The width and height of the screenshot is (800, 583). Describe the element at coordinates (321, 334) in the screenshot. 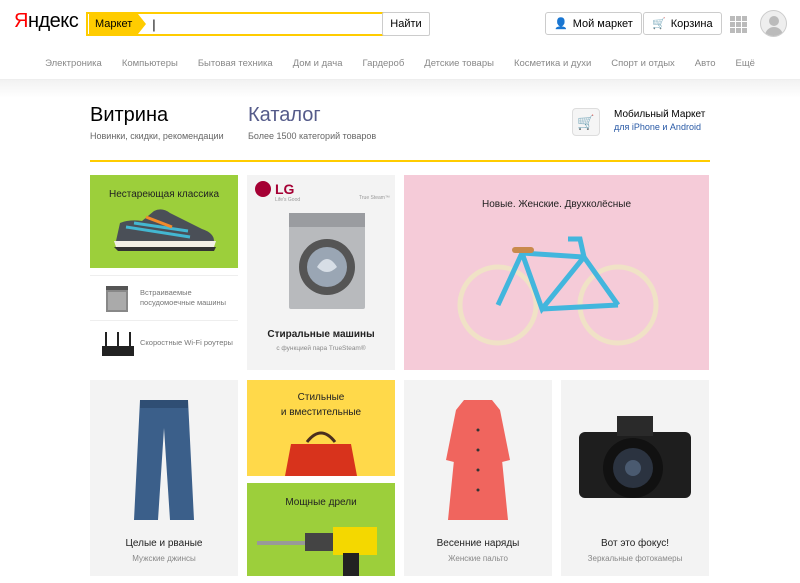

I see `tile-washers-title: Стиральные машины` at that location.